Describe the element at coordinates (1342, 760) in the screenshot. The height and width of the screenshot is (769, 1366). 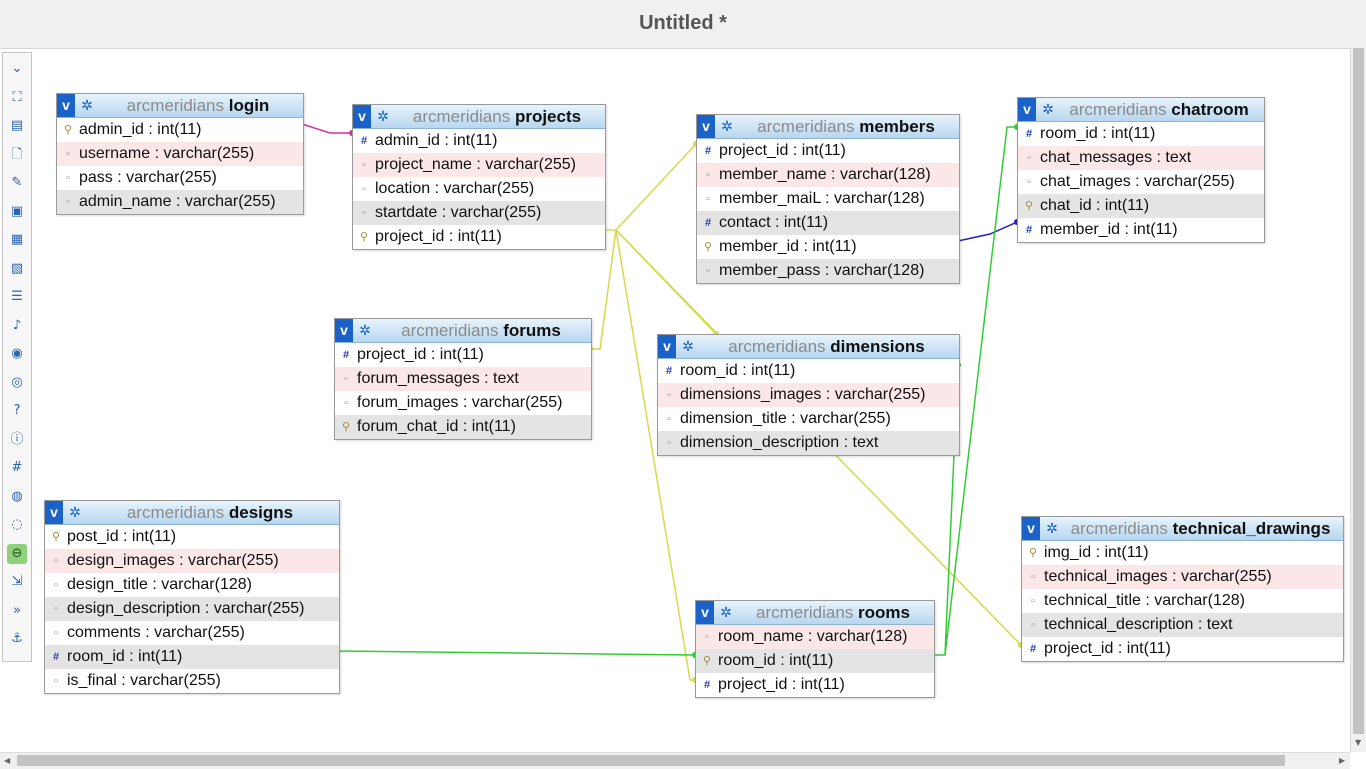
I see `scroll-right-icon: ▶` at that location.